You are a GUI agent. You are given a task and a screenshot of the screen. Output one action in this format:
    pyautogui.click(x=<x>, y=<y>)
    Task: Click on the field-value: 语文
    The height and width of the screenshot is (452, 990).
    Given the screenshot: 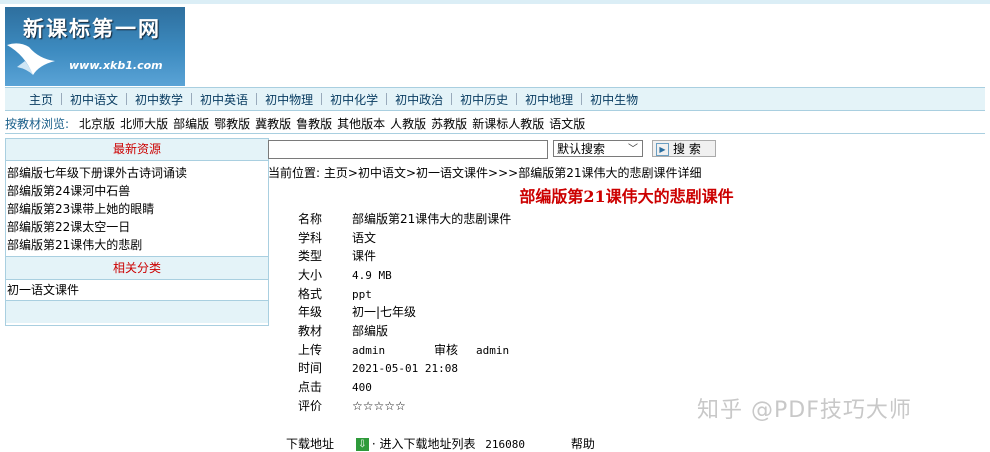 What is the action you would take?
    pyautogui.click(x=364, y=238)
    